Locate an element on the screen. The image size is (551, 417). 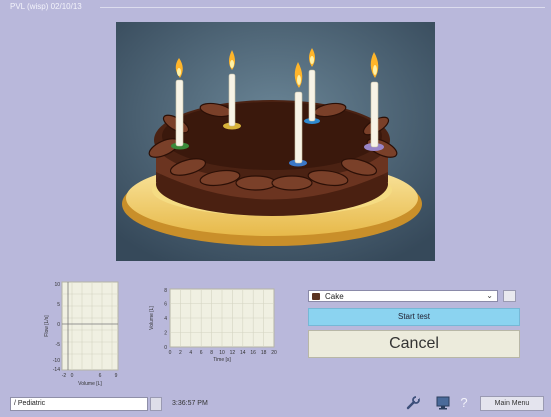
title-divider is located at coordinates (322, 7).